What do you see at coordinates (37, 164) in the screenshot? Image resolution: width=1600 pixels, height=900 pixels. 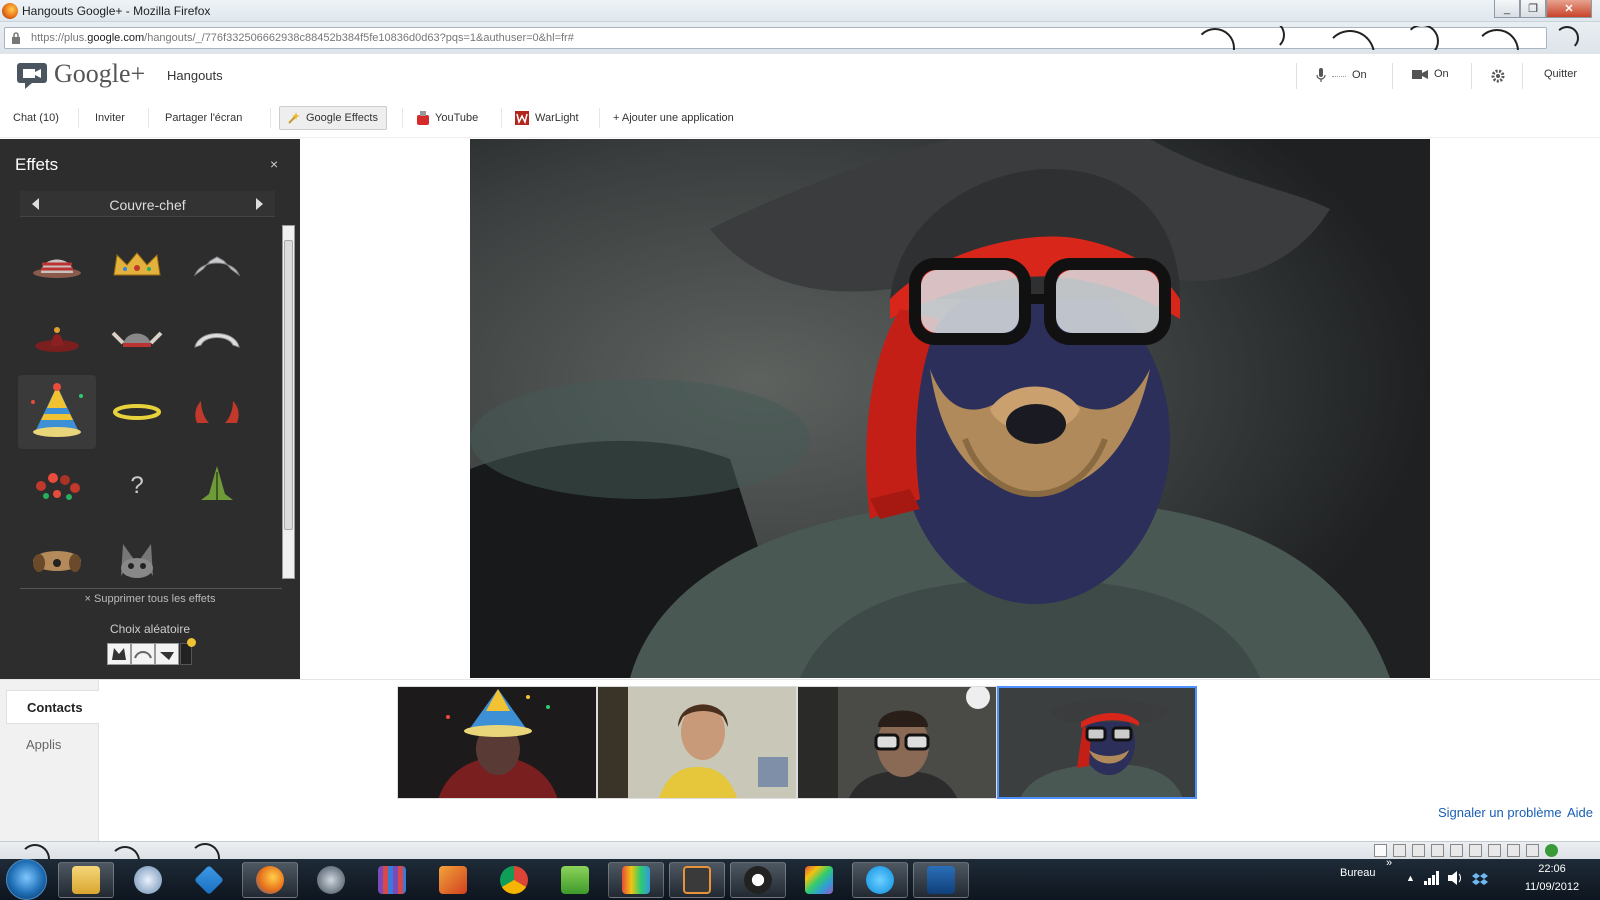 I see `effects-title: Effets` at bounding box center [37, 164].